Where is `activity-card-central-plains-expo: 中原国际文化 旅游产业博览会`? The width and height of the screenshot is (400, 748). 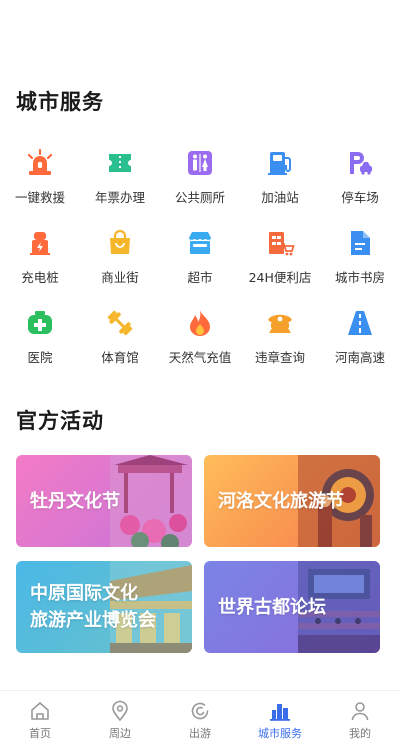
activity-card-central-plains-expo: 中原国际文化 旅游产业博览会 is located at coordinates (104, 607).